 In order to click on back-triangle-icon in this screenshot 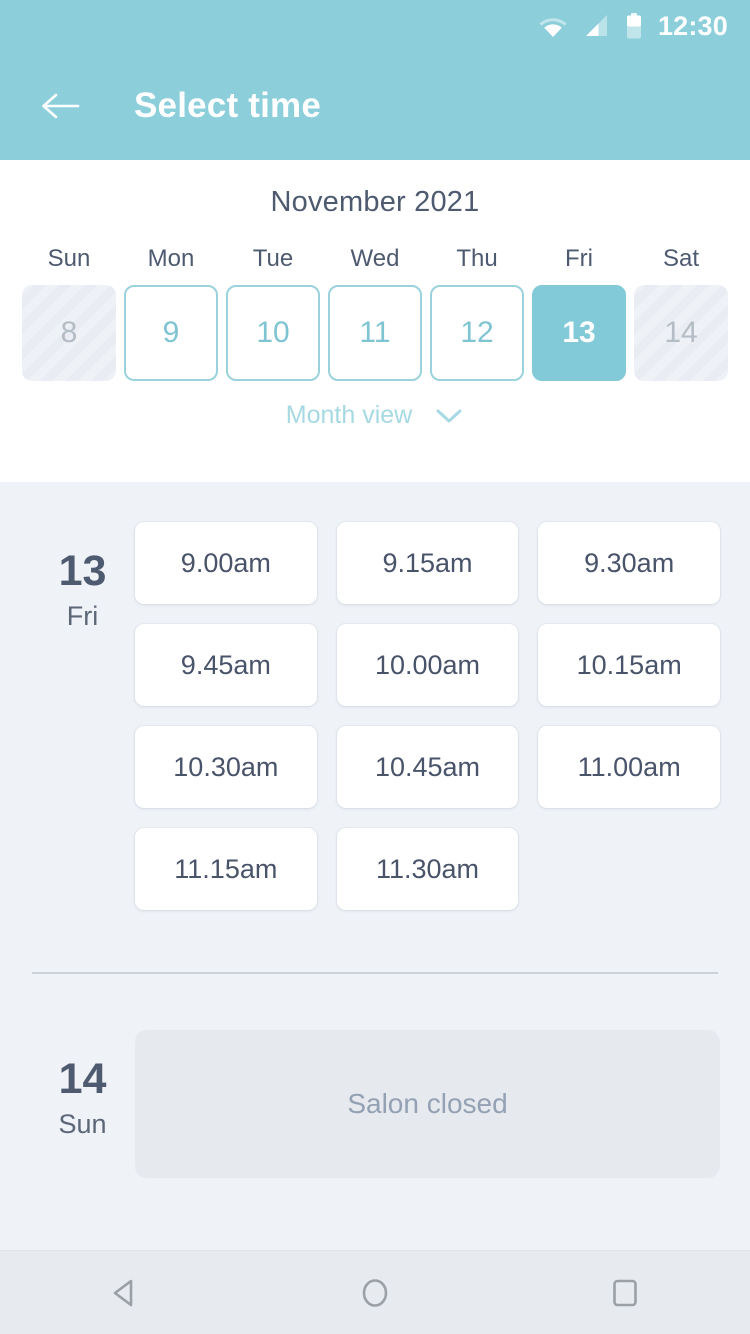, I will do `click(123, 1292)`.